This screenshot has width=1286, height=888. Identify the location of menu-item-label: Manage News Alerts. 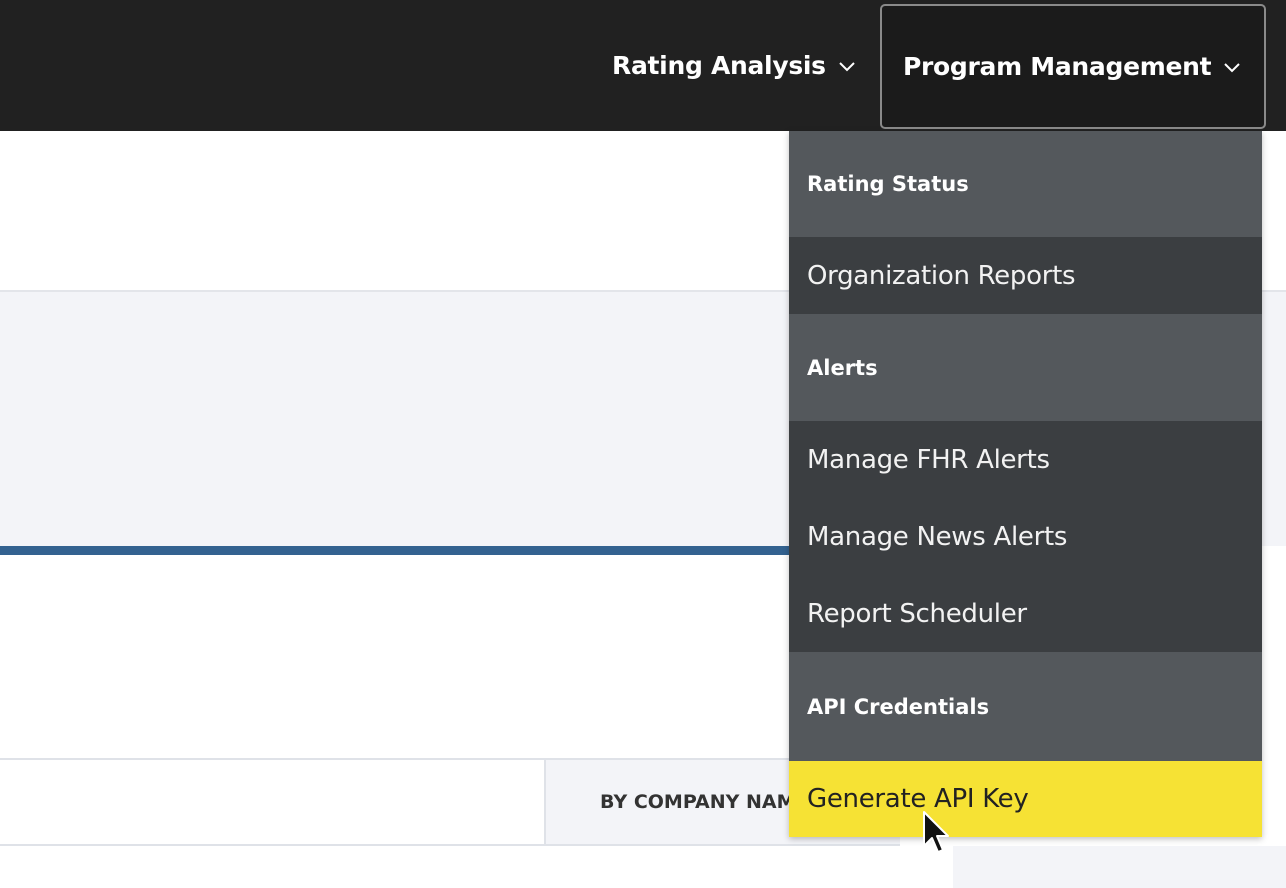
(937, 536).